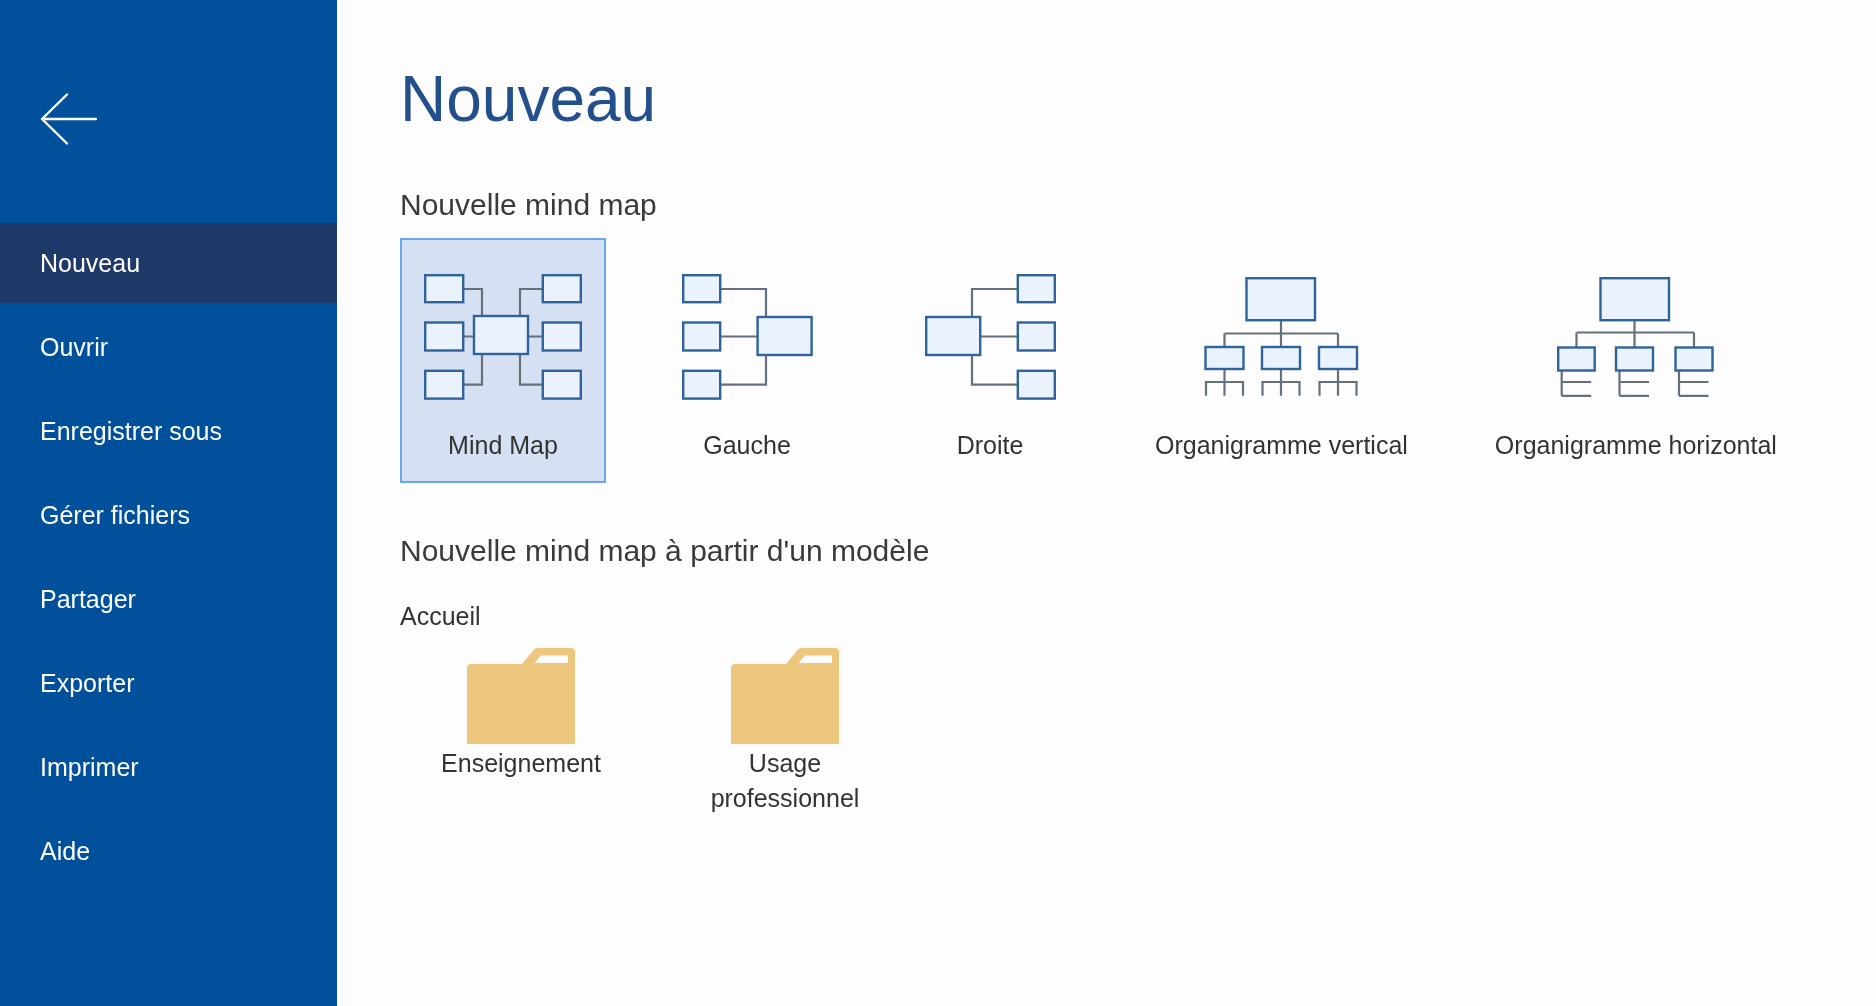 The image size is (1876, 1006). I want to click on sidebar-item: Nouveau, so click(168, 263).